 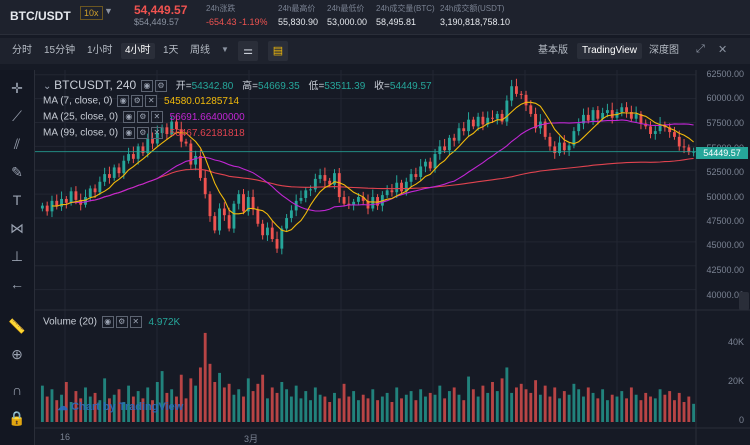 I want to click on view-tradingview: TradingView, so click(x=610, y=51).